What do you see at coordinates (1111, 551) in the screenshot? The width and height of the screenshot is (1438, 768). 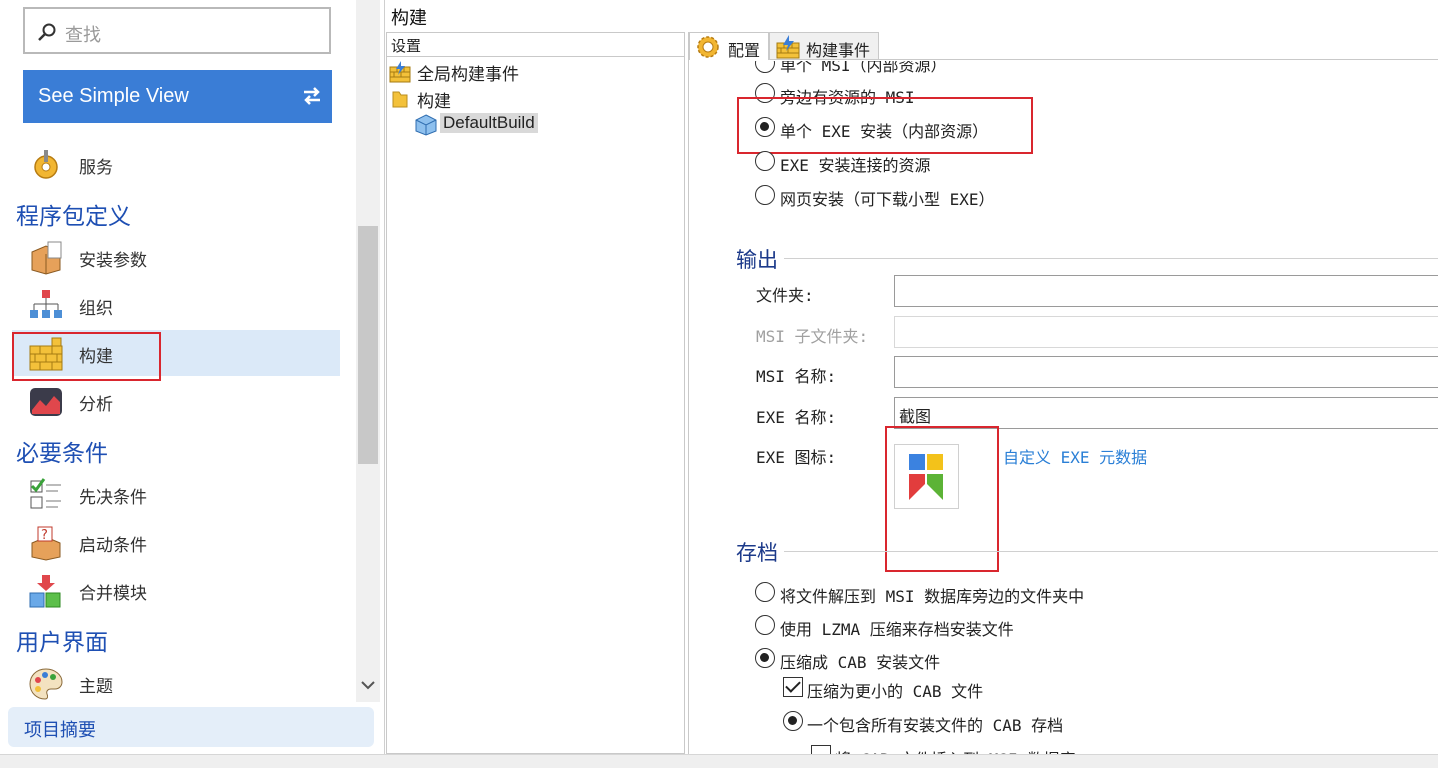 I see `section-divider-archive` at bounding box center [1111, 551].